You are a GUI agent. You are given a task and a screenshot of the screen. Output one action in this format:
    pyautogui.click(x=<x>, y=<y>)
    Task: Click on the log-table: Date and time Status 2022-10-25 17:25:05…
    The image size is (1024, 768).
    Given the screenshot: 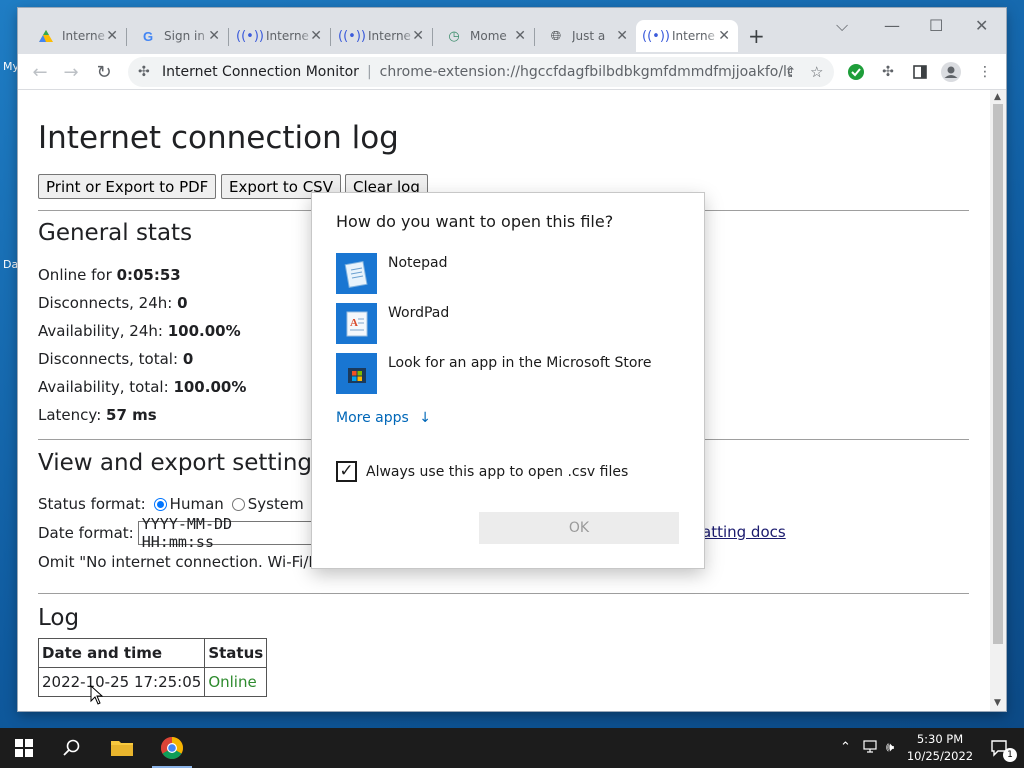 What is the action you would take?
    pyautogui.click(x=152, y=667)
    